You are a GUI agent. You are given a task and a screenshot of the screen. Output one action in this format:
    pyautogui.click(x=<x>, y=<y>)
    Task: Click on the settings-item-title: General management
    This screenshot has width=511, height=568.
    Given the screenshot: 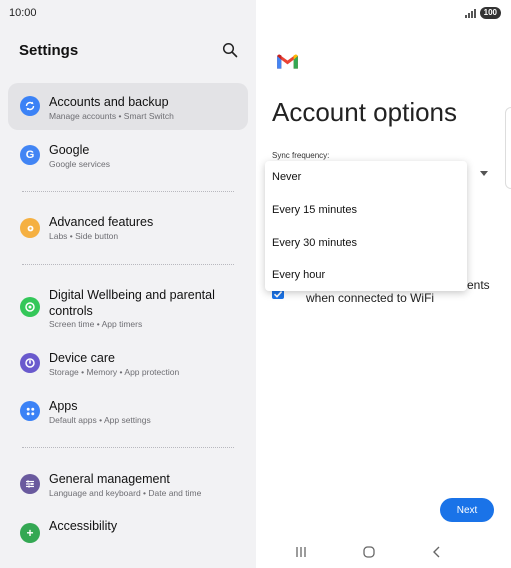 What is the action you would take?
    pyautogui.click(x=109, y=479)
    